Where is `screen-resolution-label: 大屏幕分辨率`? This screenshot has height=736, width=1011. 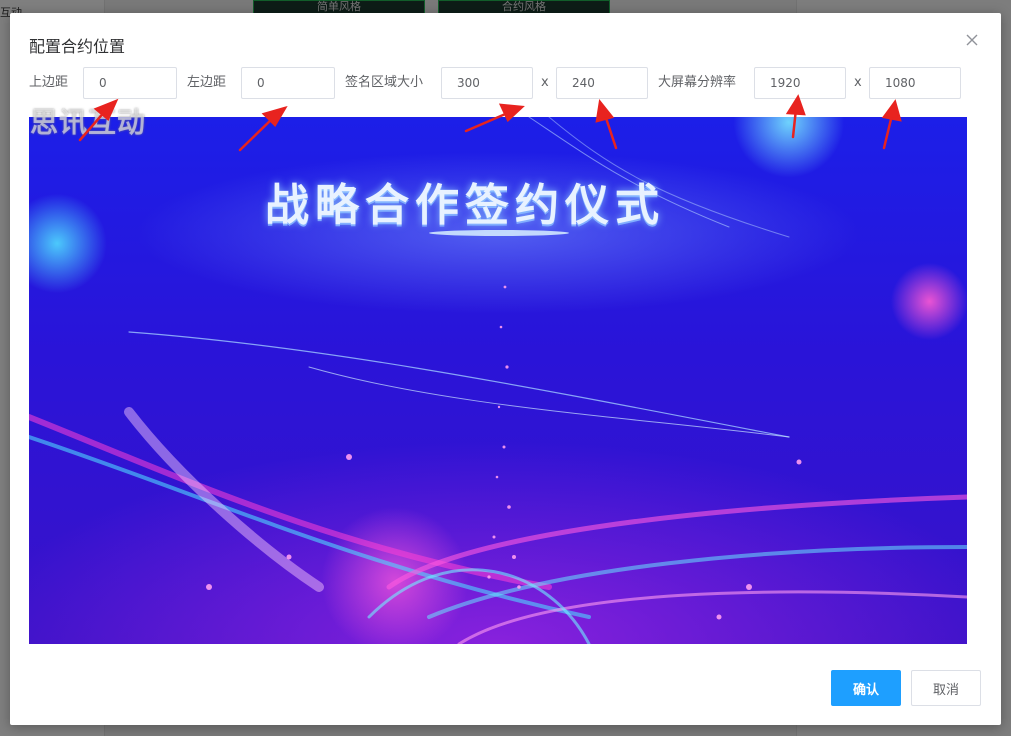 screen-resolution-label: 大屏幕分辨率 is located at coordinates (697, 82).